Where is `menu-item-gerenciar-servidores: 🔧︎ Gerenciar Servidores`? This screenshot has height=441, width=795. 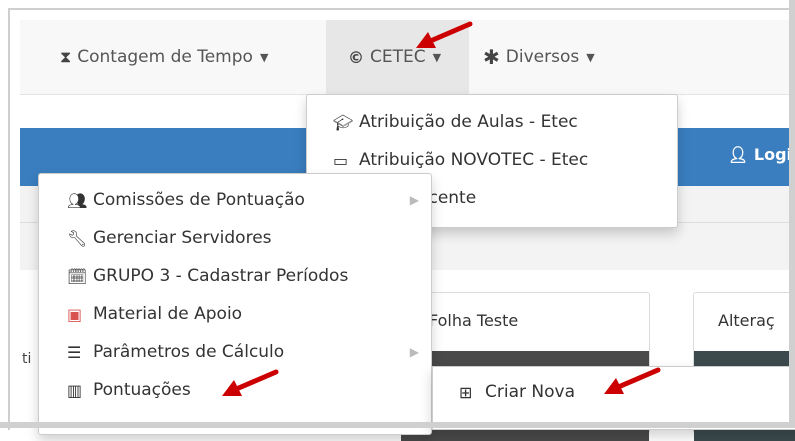 menu-item-gerenciar-servidores: 🔧︎ Gerenciar Servidores is located at coordinates (235, 238).